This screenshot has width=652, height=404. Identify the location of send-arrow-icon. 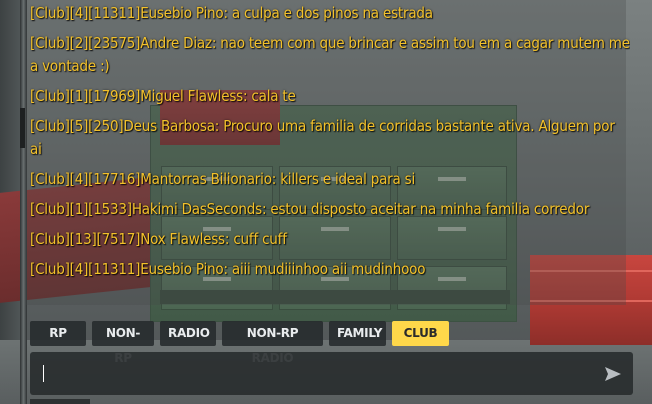
(613, 374).